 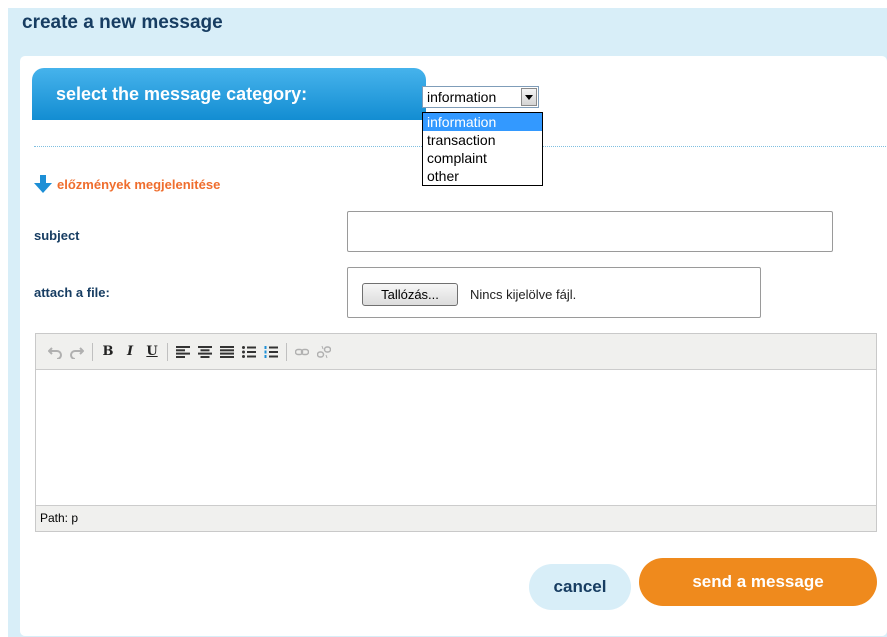 I want to click on show-history-link: előzmények megjelenitése, so click(x=127, y=184).